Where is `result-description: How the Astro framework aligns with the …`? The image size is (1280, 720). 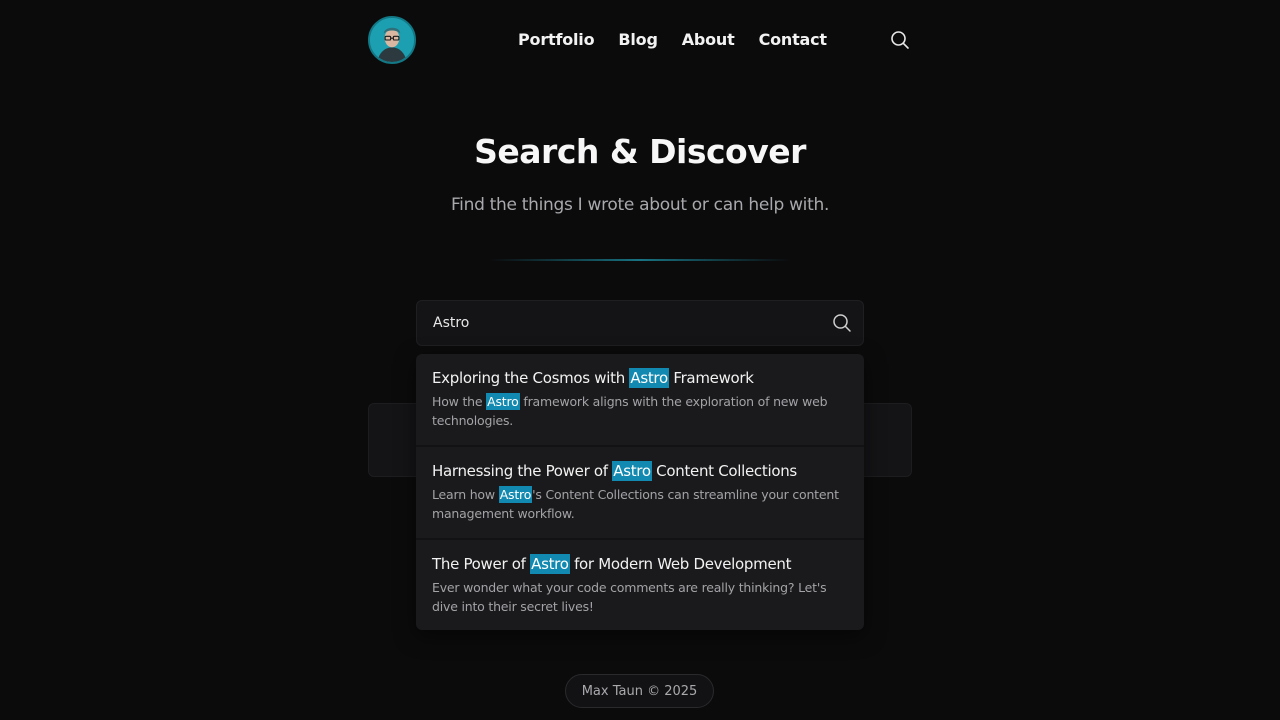
result-description: How the Astro framework aligns with the … is located at coordinates (630, 410).